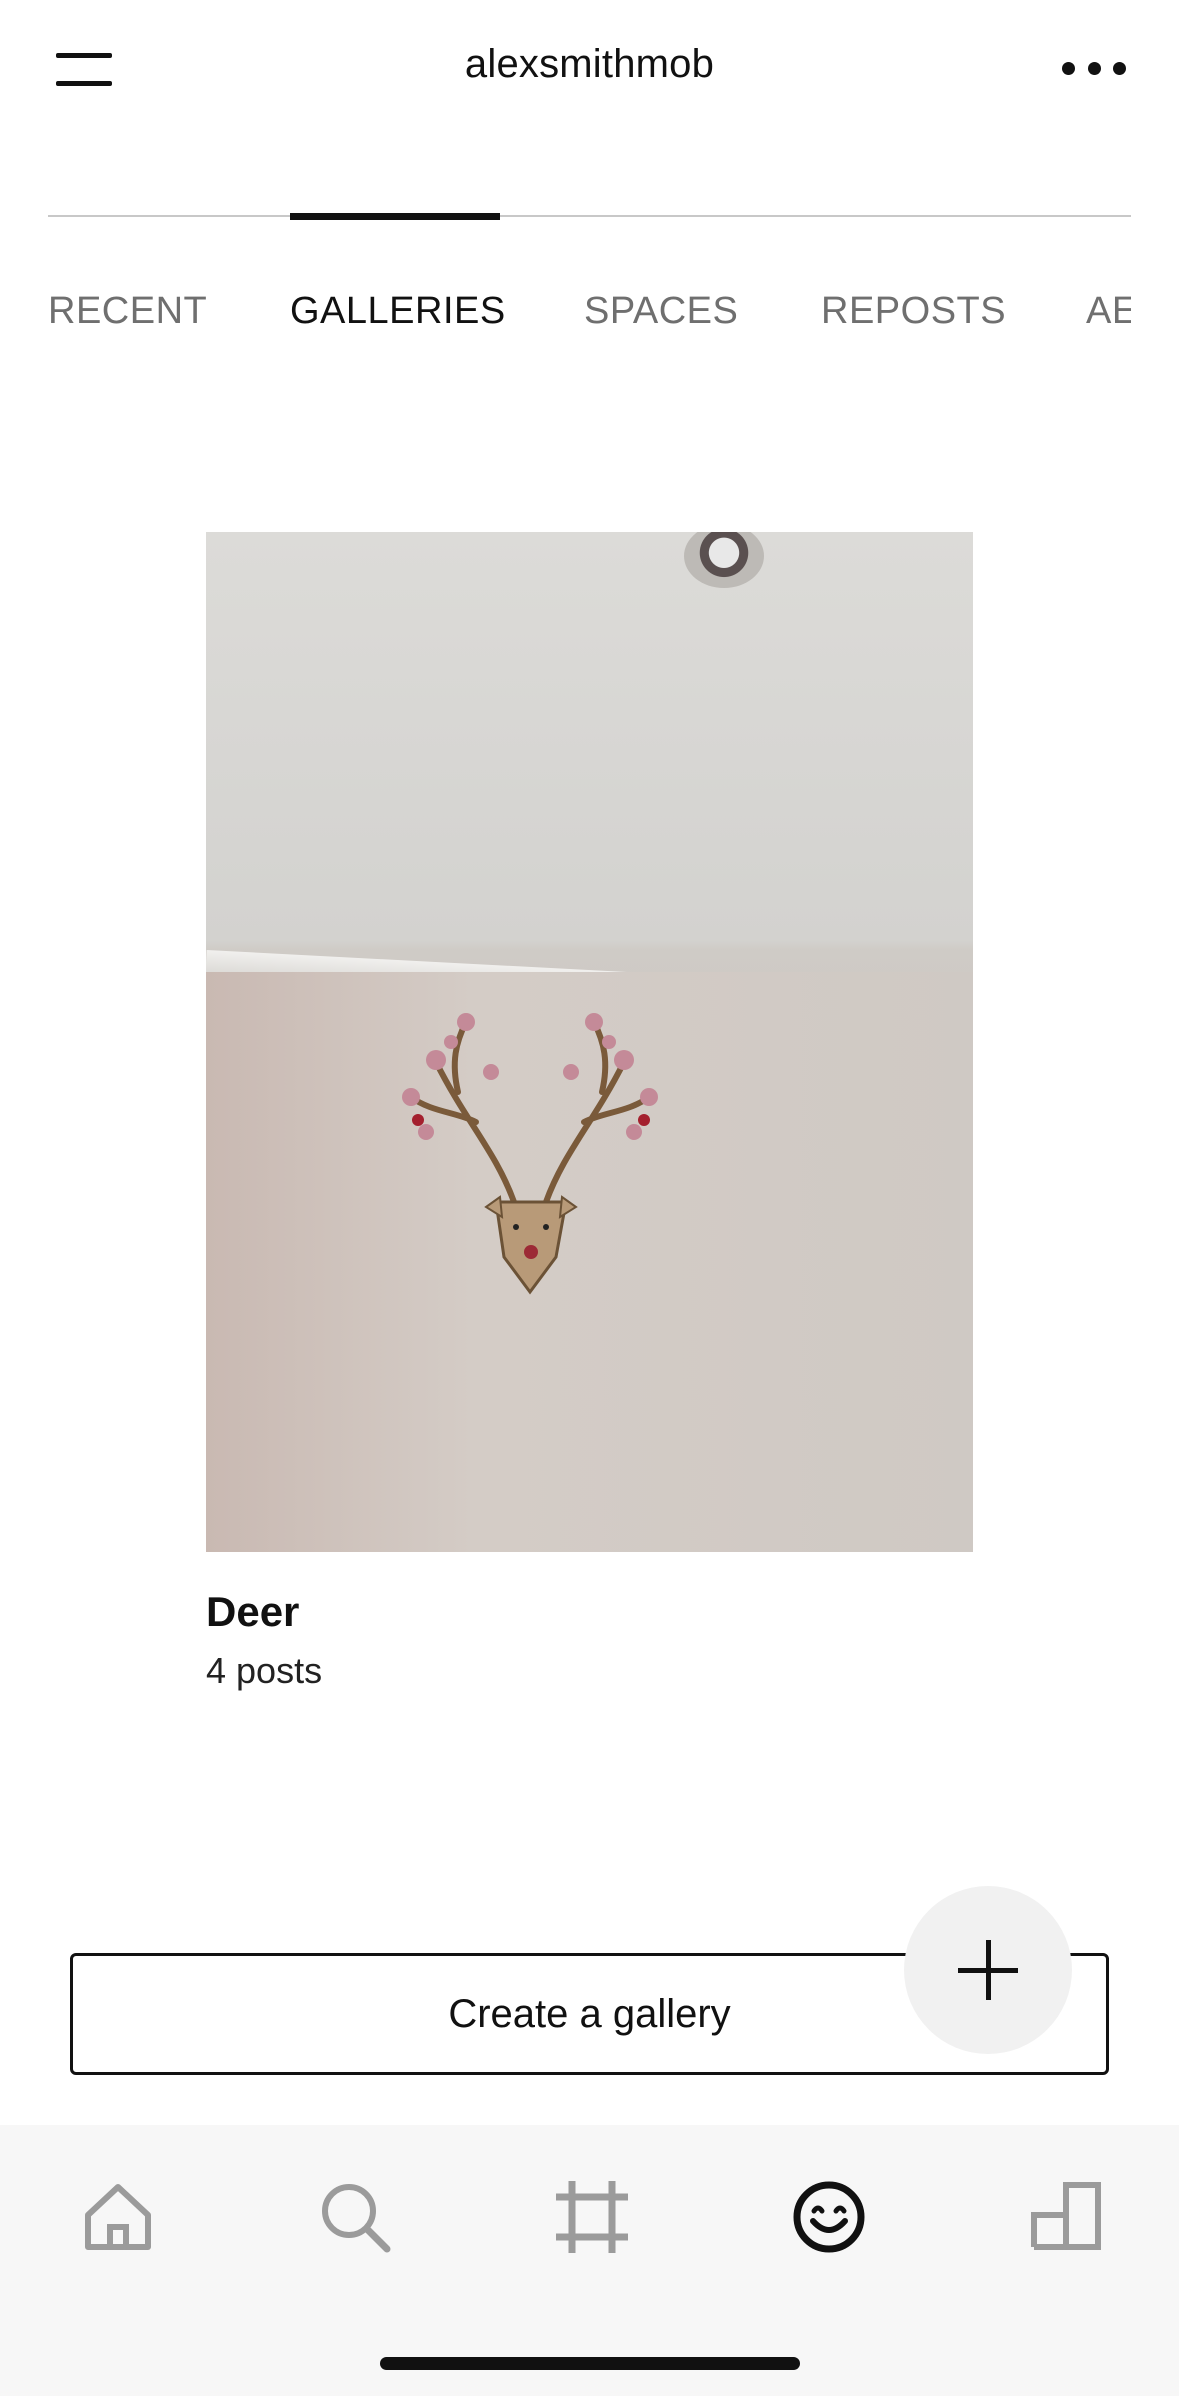  I want to click on add-floating-button, so click(988, 1970).